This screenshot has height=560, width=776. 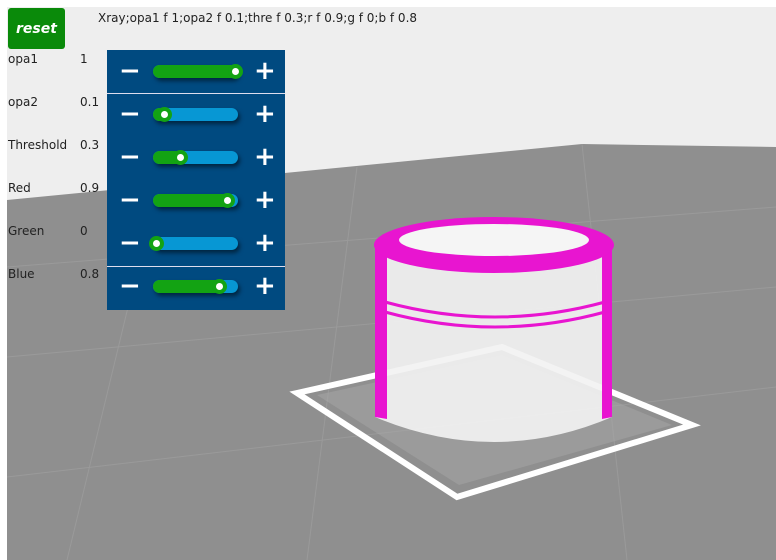 I want to click on slider-row-red: − +, so click(x=196, y=200).